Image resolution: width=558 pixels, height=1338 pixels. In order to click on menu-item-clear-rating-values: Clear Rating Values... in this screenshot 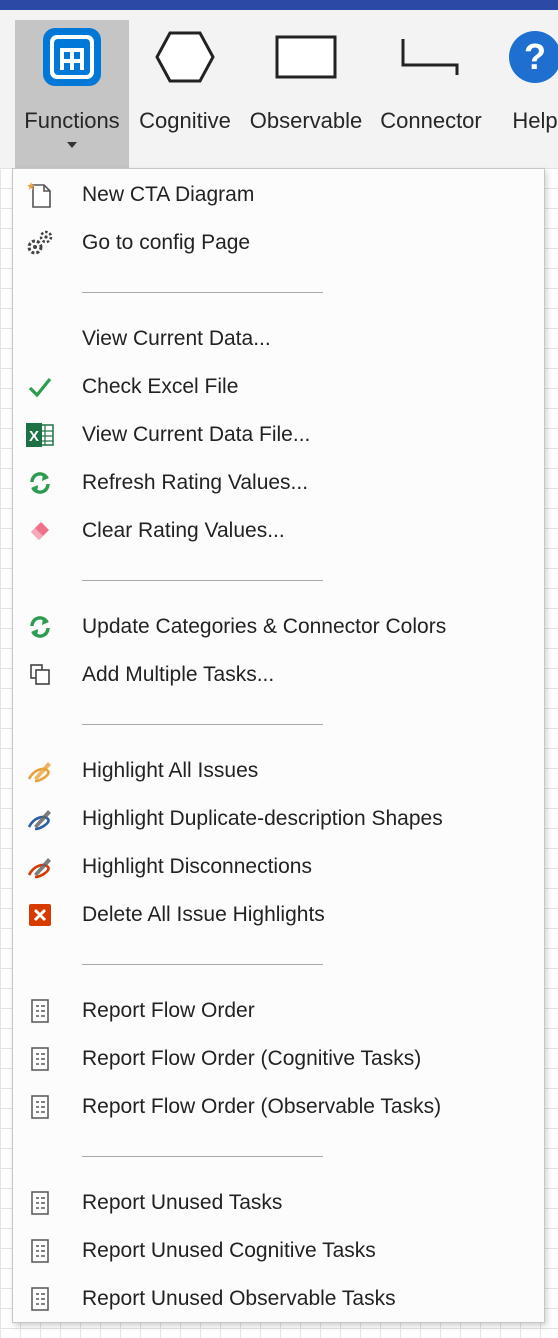, I will do `click(278, 531)`.